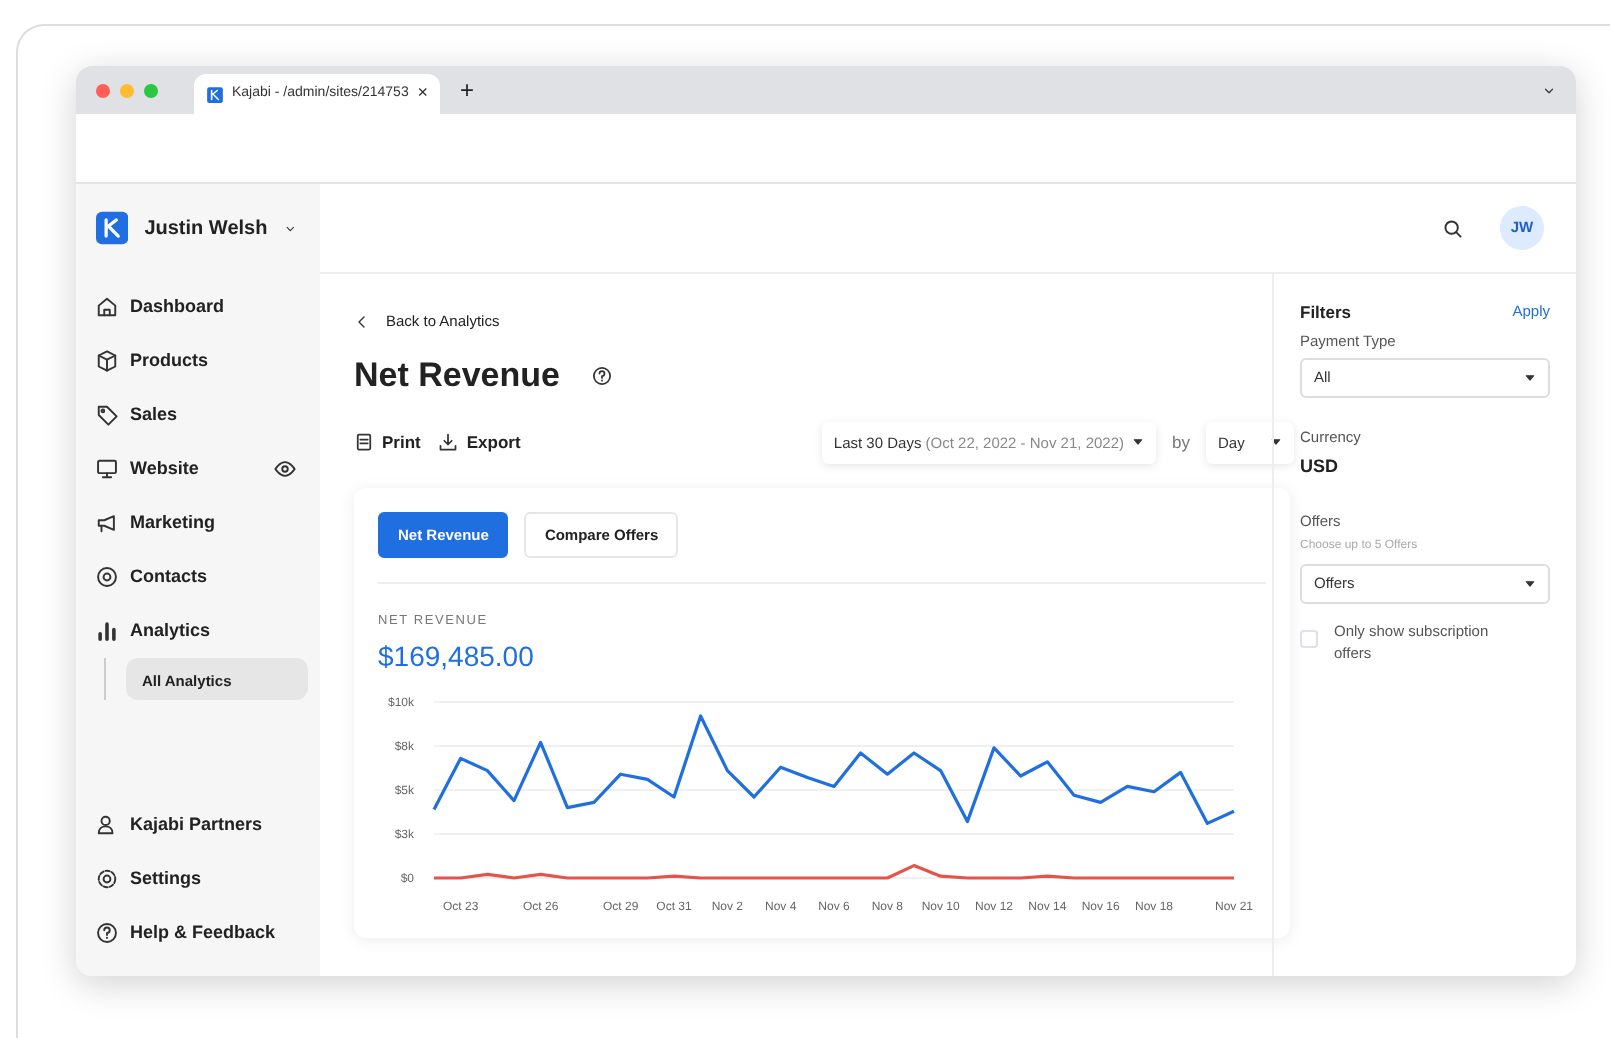 Image resolution: width=1612 pixels, height=1038 pixels. Describe the element at coordinates (107, 469) in the screenshot. I see `monitor-icon` at that location.